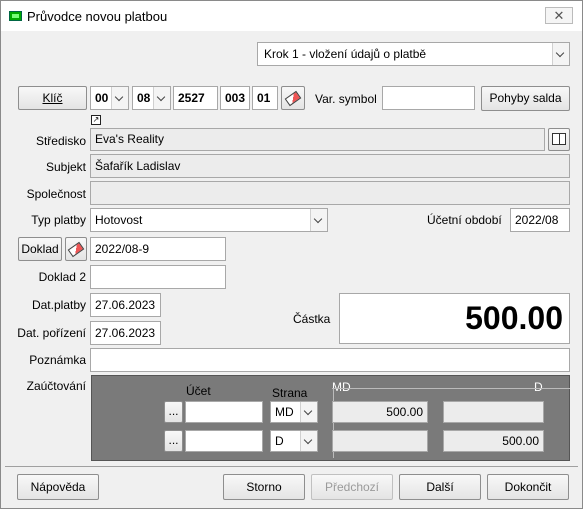 The image size is (583, 509). Describe the element at coordinates (125, 333) in the screenshot. I see `dat-porizeni-field: 27.06.2023` at that location.